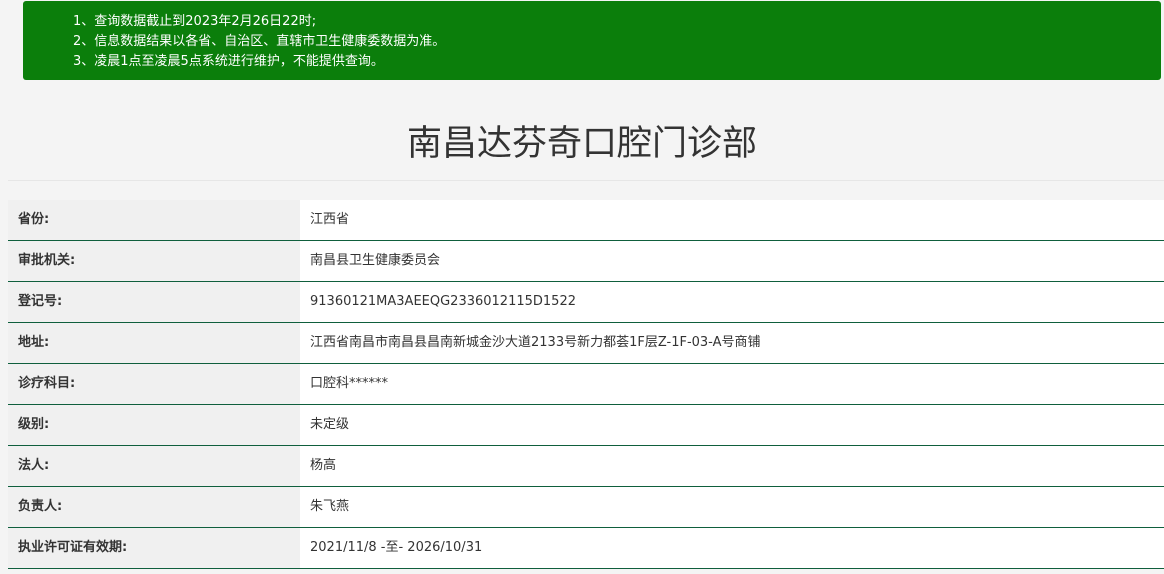 The height and width of the screenshot is (574, 1164). Describe the element at coordinates (732, 466) in the screenshot. I see `legal-person-value: 杨高` at that location.